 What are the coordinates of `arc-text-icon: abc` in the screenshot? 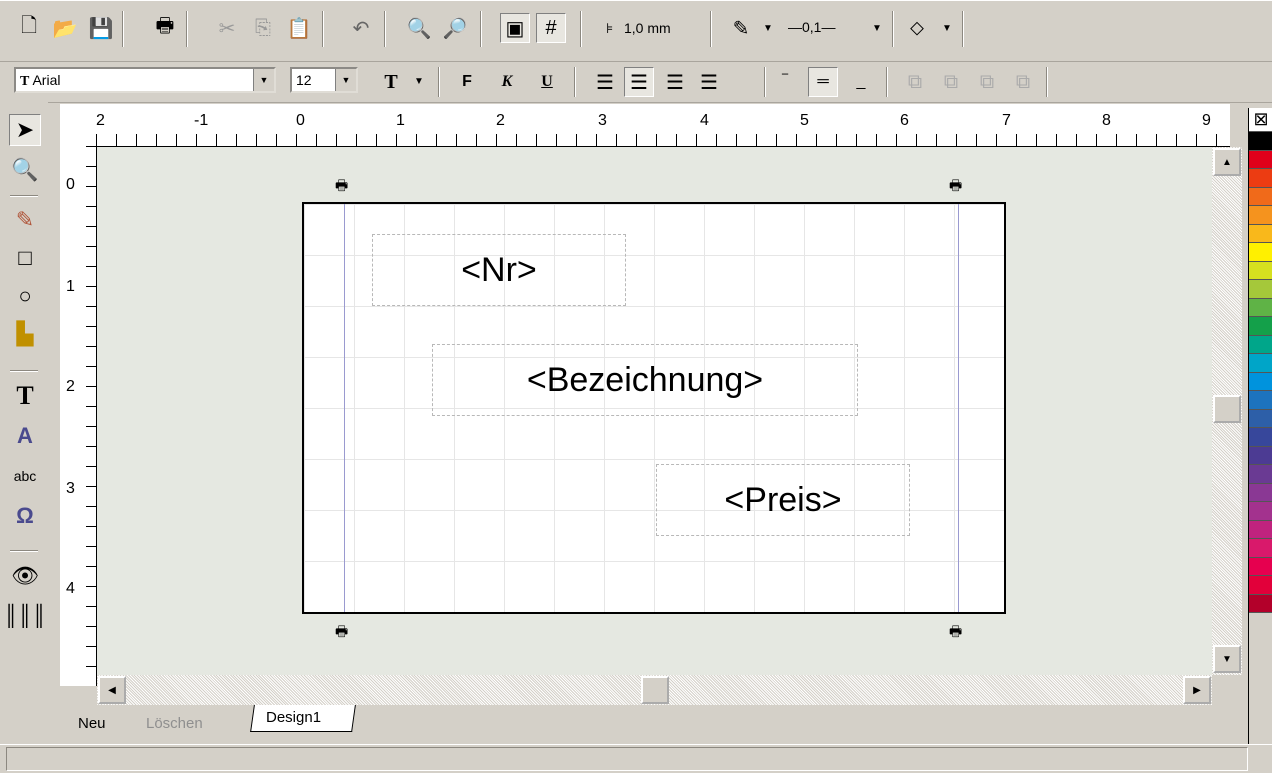 It's located at (25, 476).